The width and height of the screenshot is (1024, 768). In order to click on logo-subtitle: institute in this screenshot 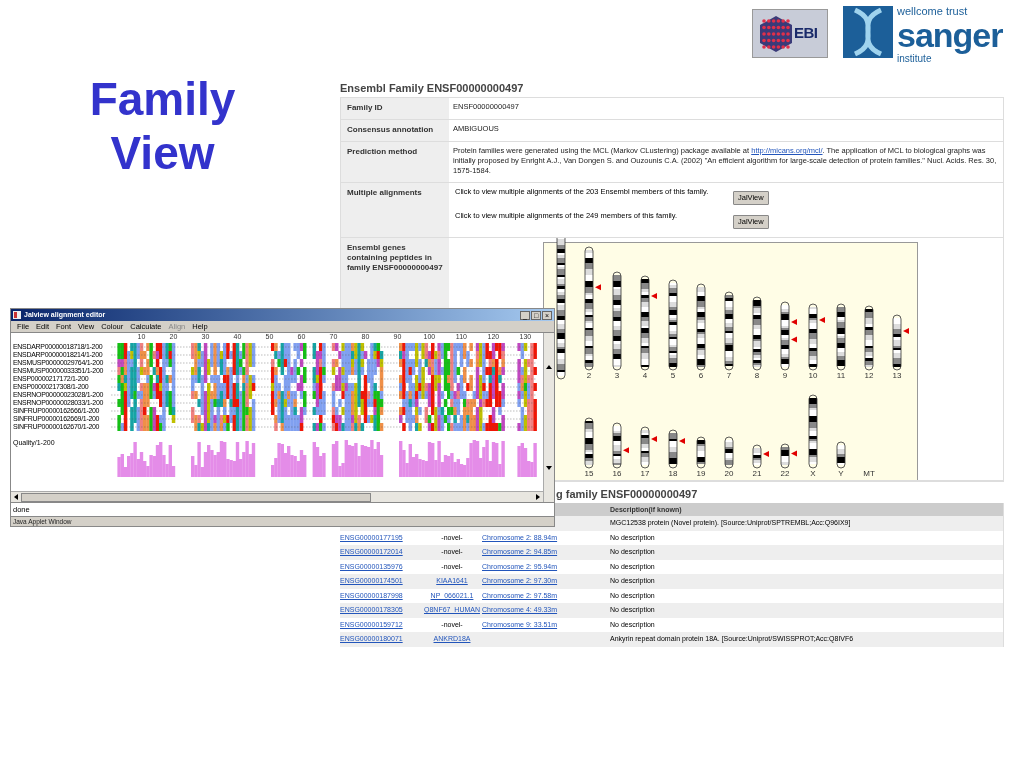, I will do `click(914, 58)`.